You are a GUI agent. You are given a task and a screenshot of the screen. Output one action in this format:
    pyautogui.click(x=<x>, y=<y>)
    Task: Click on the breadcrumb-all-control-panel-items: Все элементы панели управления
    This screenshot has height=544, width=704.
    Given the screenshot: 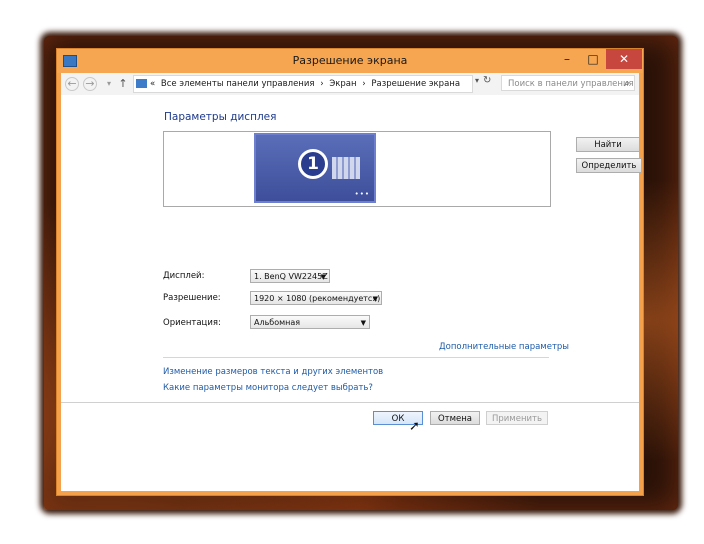 What is the action you would take?
    pyautogui.click(x=238, y=84)
    